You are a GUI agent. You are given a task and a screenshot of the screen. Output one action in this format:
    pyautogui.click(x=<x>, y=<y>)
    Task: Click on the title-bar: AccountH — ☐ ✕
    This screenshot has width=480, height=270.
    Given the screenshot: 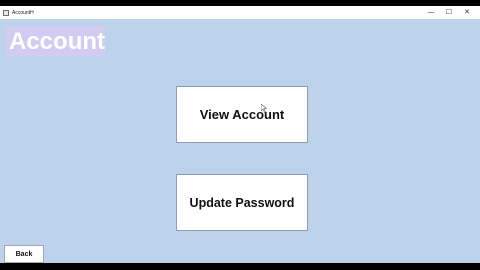 What is the action you would take?
    pyautogui.click(x=240, y=12)
    